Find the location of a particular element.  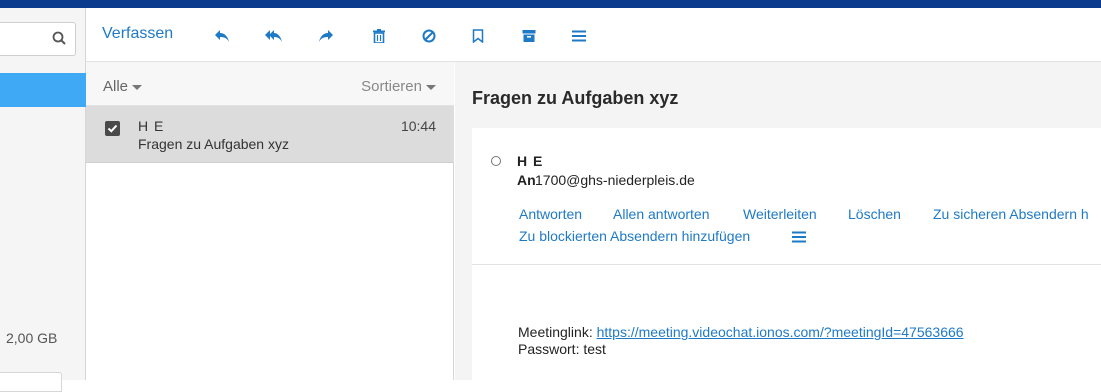

message-subject: Fragen zu Aufgaben xyz is located at coordinates (213, 144).